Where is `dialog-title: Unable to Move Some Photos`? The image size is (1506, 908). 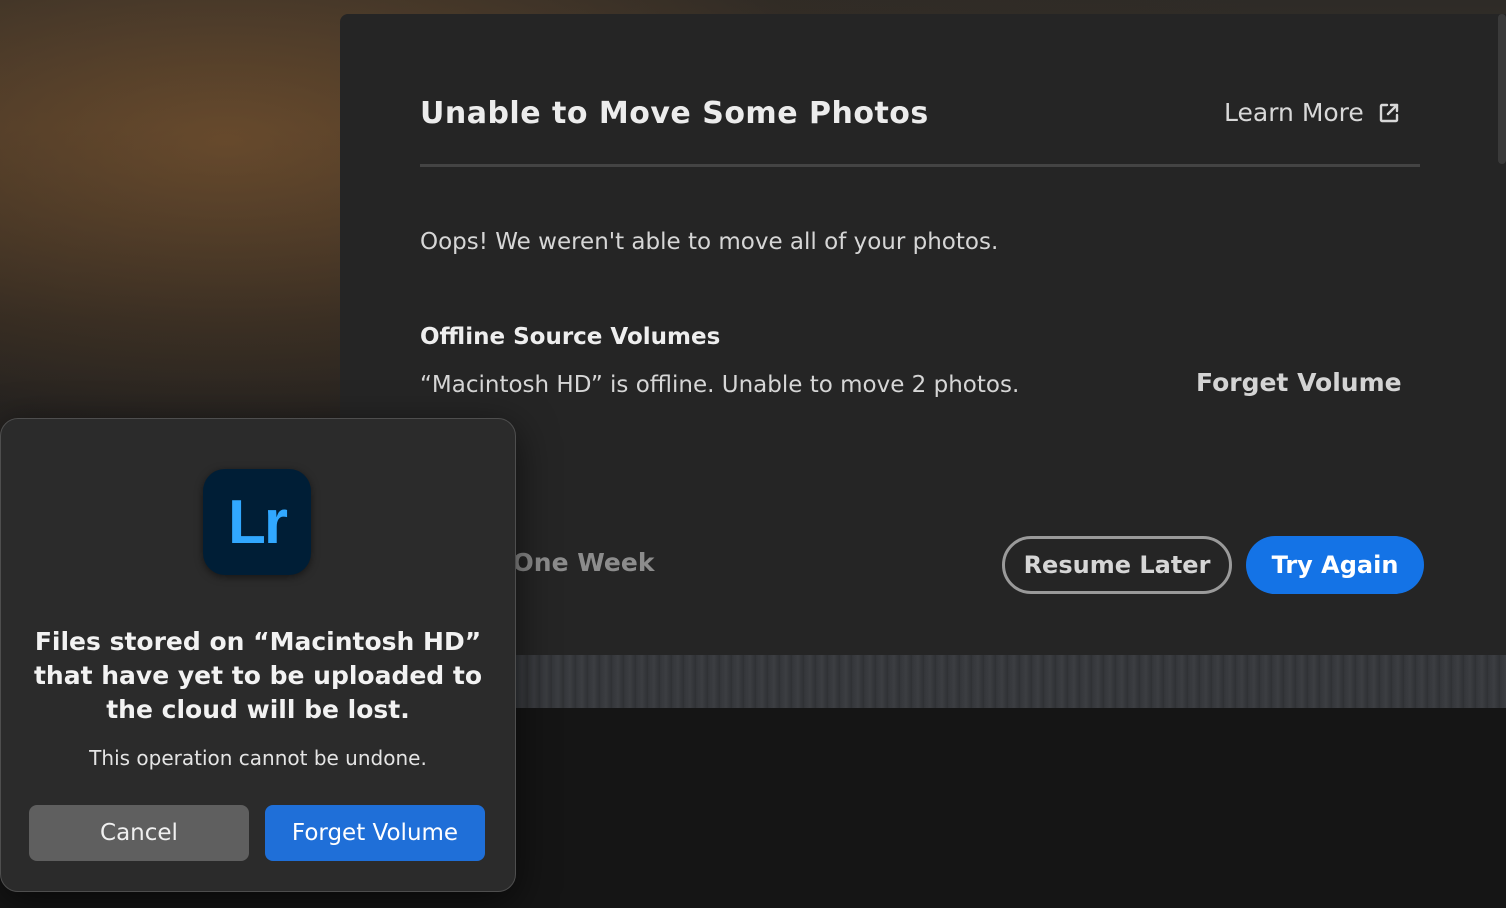 dialog-title: Unable to Move Some Photos is located at coordinates (674, 113).